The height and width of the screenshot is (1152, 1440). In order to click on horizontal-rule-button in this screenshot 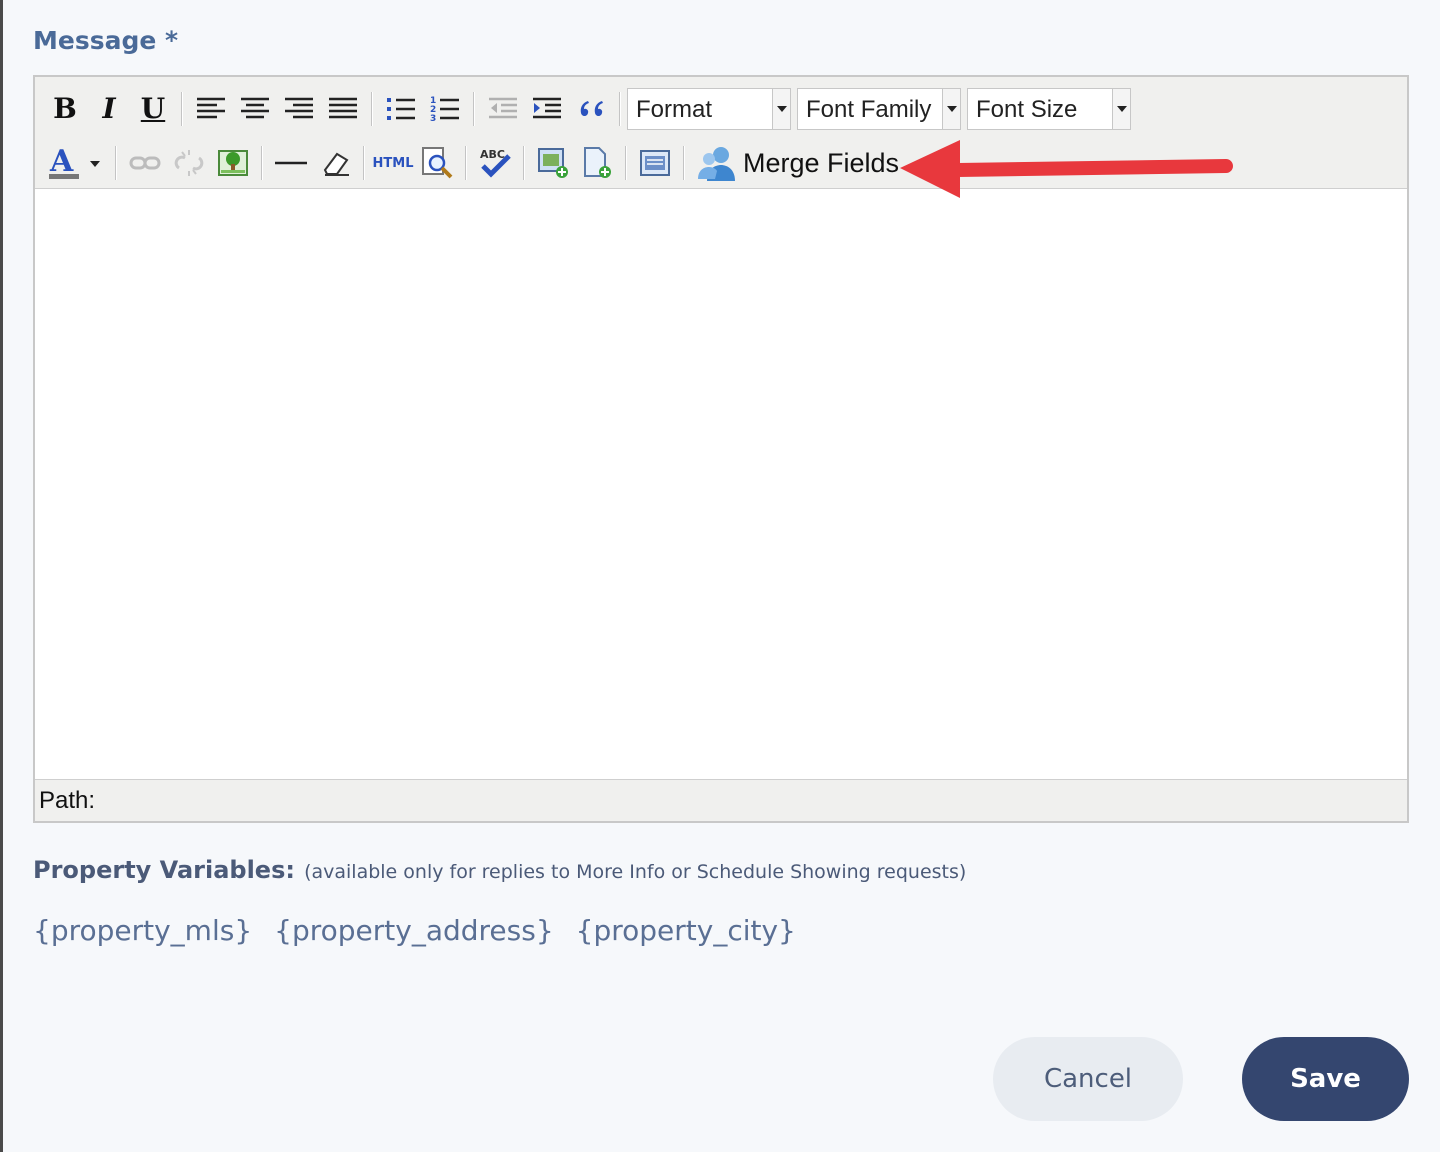, I will do `click(291, 163)`.